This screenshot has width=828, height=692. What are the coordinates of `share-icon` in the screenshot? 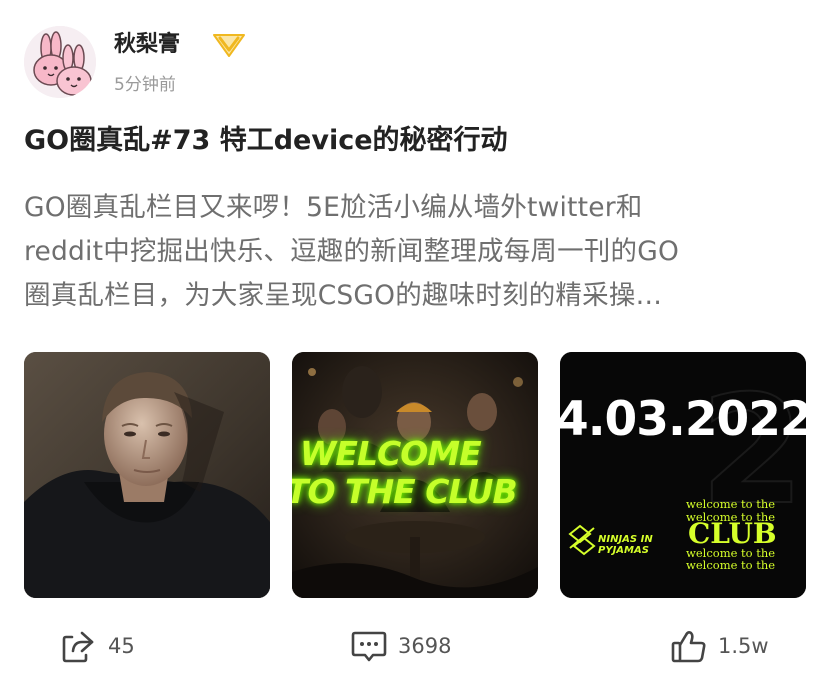 It's located at (78, 647).